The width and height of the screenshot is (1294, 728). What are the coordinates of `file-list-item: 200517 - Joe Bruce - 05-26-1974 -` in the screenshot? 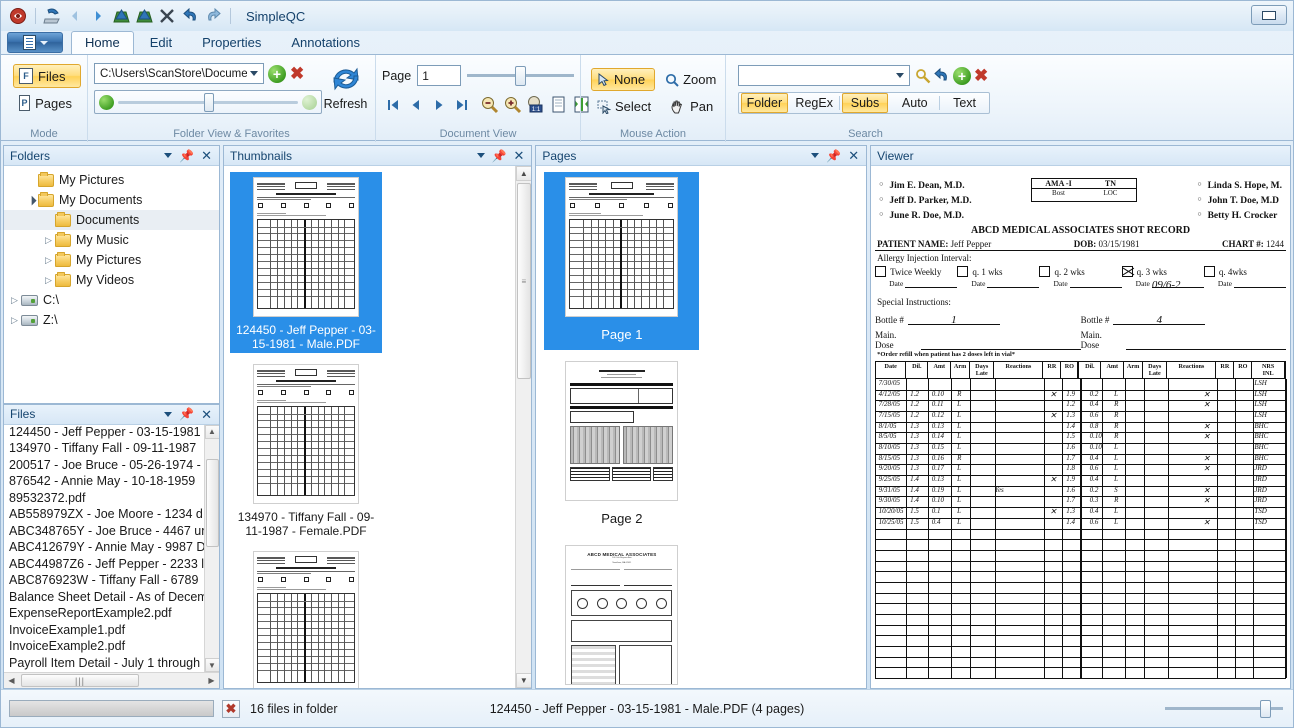 It's located at (104, 466).